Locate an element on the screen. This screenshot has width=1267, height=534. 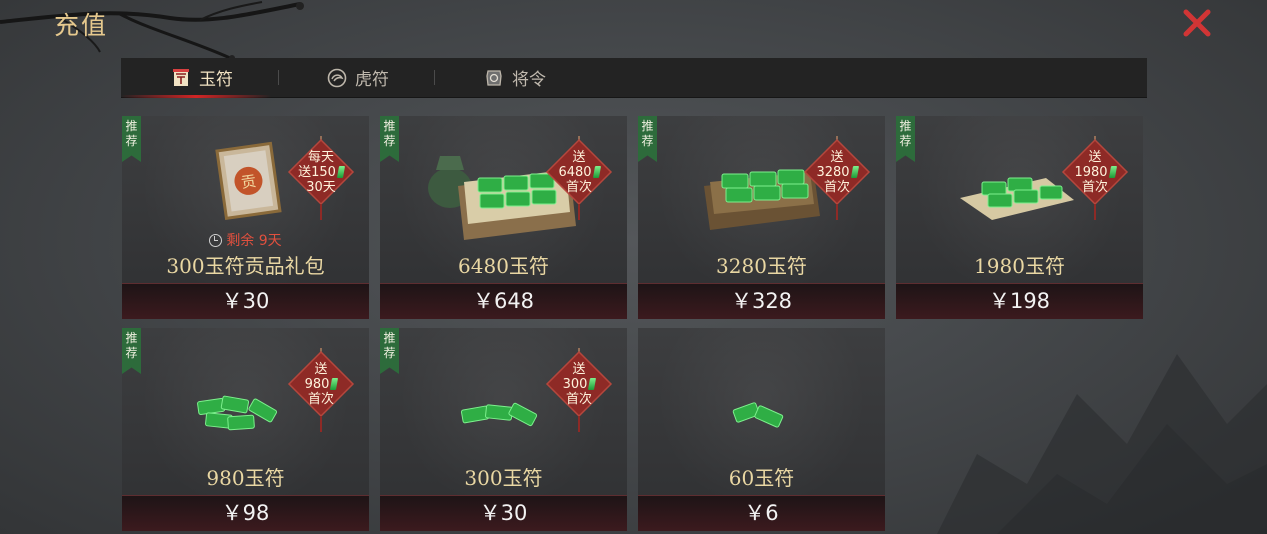
page-title: 充值 is located at coordinates (81, 25).